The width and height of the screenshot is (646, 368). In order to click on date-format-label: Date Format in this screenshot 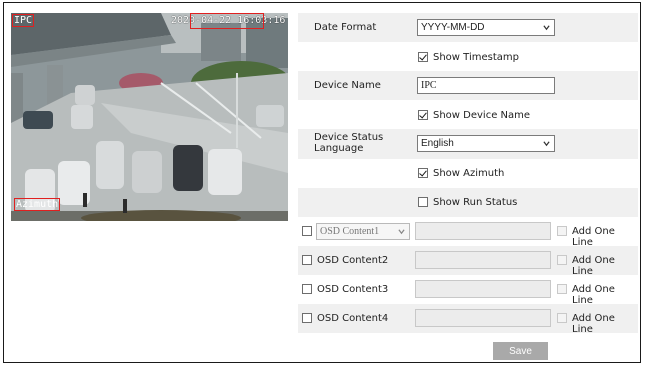, I will do `click(345, 27)`.